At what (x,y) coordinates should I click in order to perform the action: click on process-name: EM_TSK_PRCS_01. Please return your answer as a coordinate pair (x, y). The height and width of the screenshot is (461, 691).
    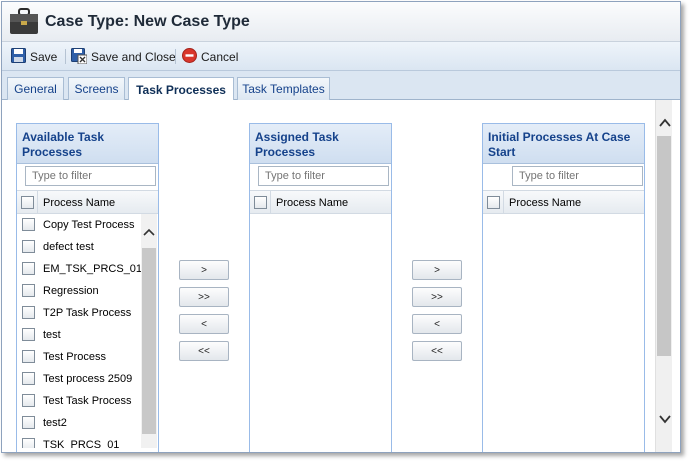
    Looking at the image, I should click on (92, 269).